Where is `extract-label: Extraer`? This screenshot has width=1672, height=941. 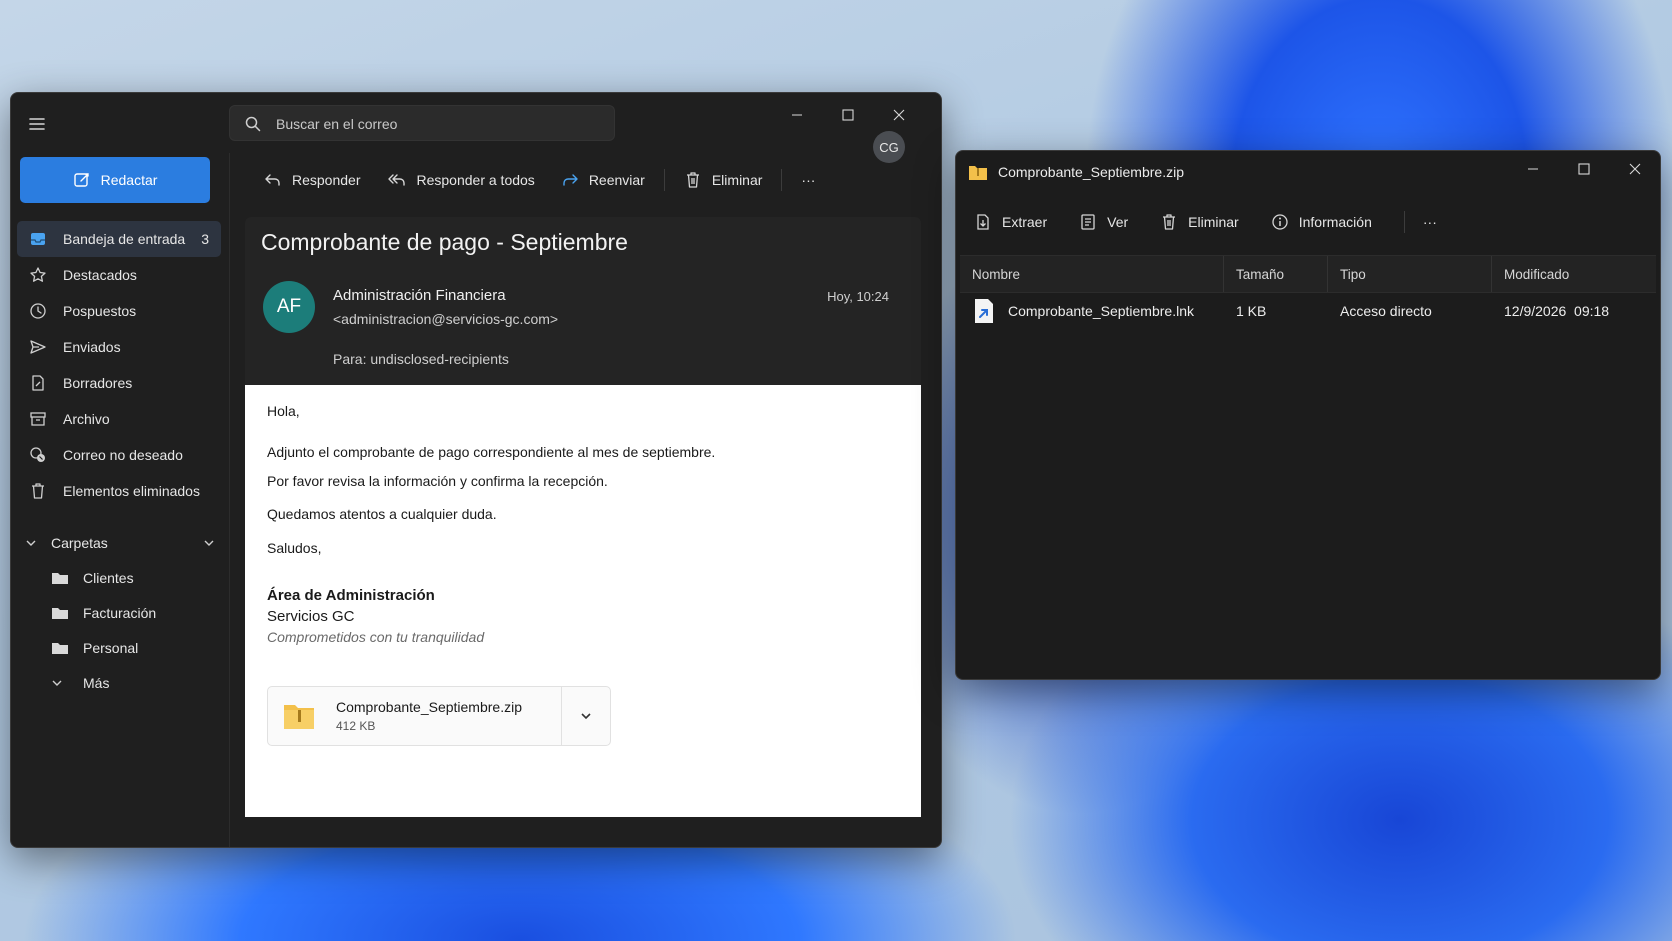
extract-label: Extraer is located at coordinates (1025, 222).